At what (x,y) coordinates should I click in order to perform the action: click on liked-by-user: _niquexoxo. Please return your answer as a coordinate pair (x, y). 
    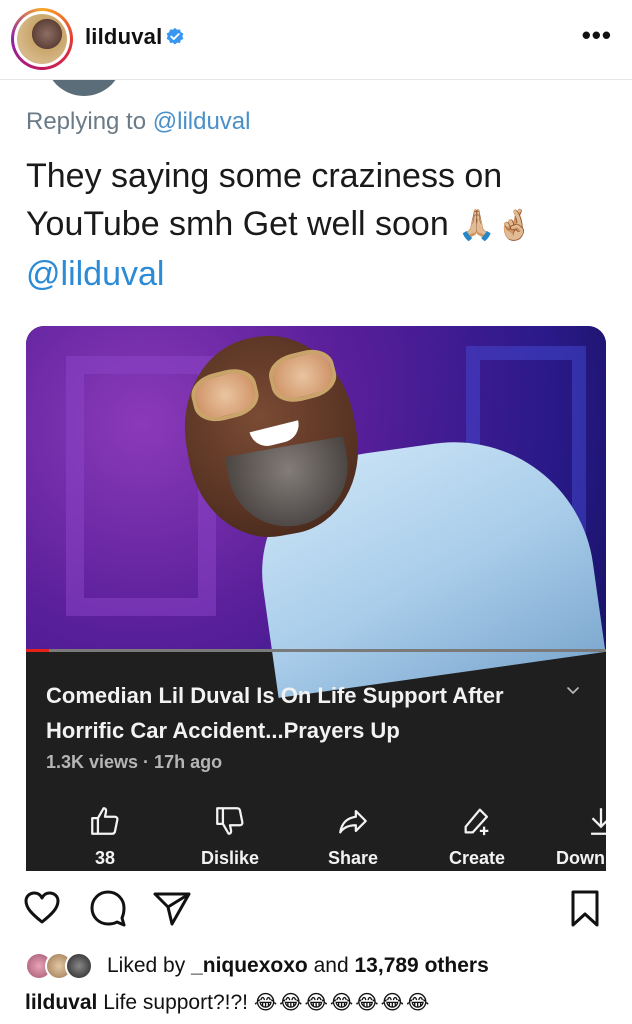
    Looking at the image, I should click on (249, 965).